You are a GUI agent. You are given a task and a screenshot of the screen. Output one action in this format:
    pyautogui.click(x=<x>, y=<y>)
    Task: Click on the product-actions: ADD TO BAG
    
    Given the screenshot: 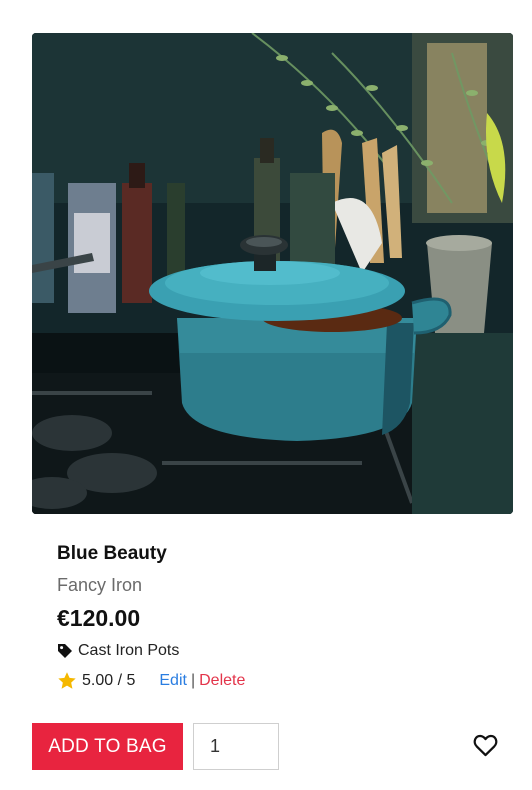 What is the action you would take?
    pyautogui.click(x=267, y=746)
    